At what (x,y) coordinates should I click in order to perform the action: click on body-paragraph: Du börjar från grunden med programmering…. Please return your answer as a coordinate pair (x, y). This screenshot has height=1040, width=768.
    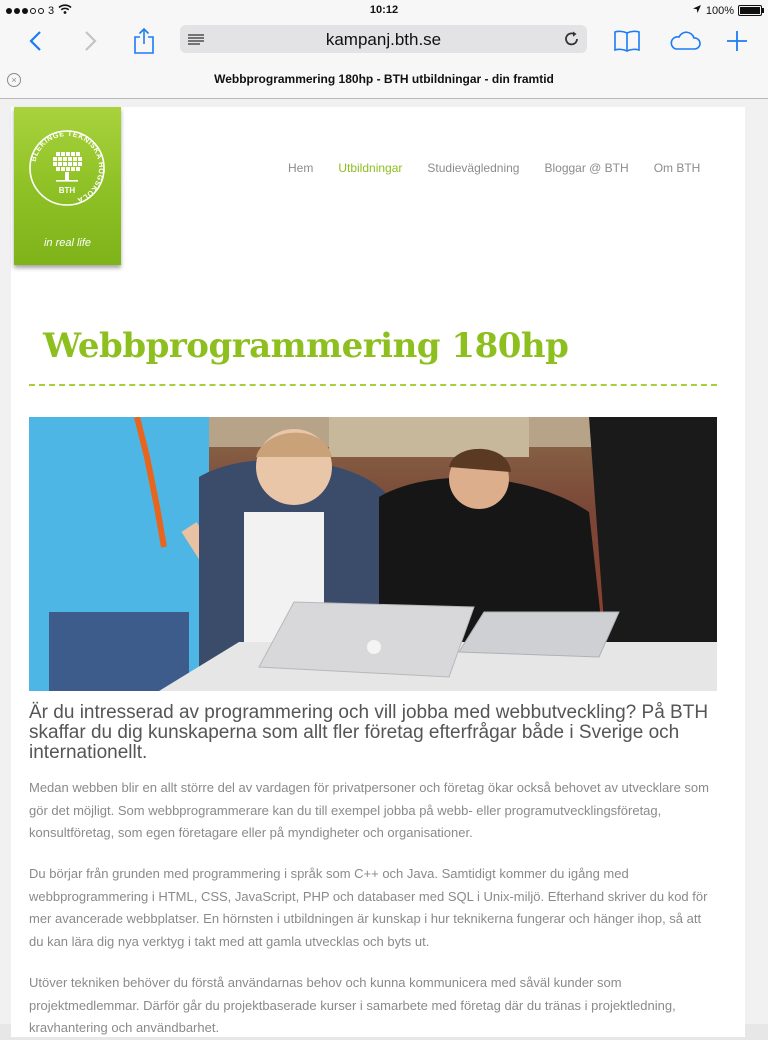
    Looking at the image, I should click on (368, 907).